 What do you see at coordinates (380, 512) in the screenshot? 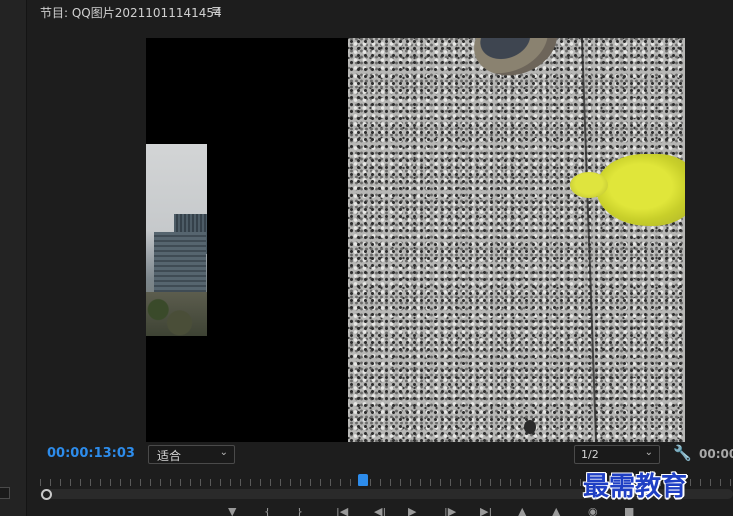
I see `step-back-icon: ◀|` at bounding box center [380, 512].